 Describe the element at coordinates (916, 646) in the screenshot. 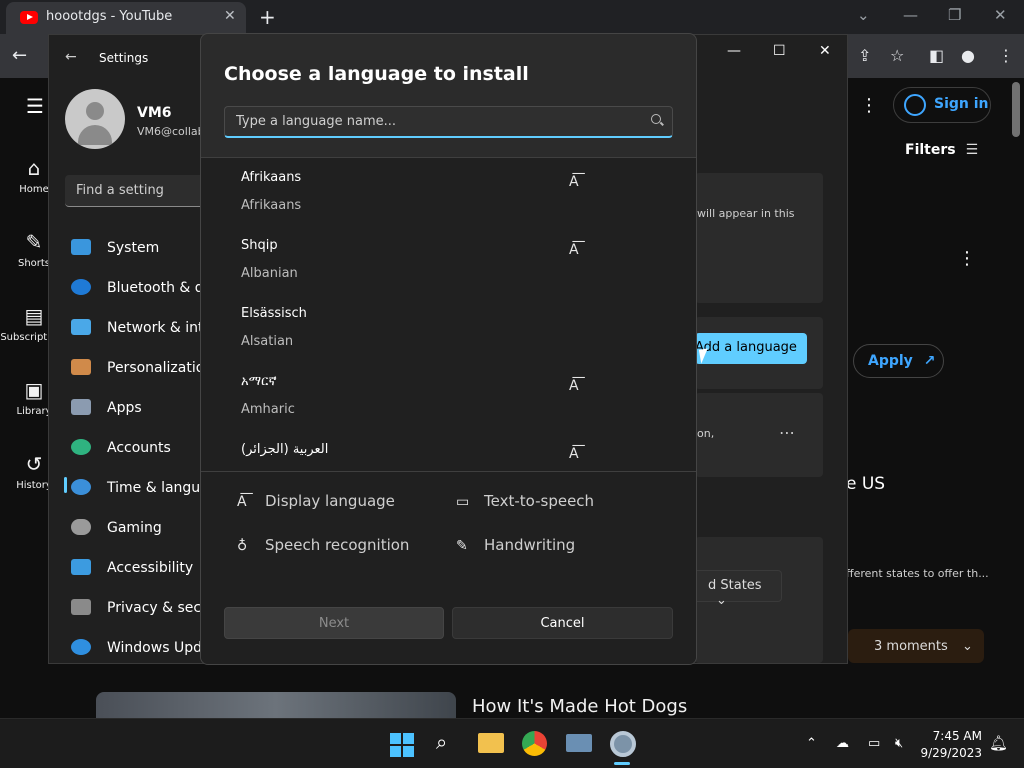

I see `moments-button: 3 moments ⌄` at that location.